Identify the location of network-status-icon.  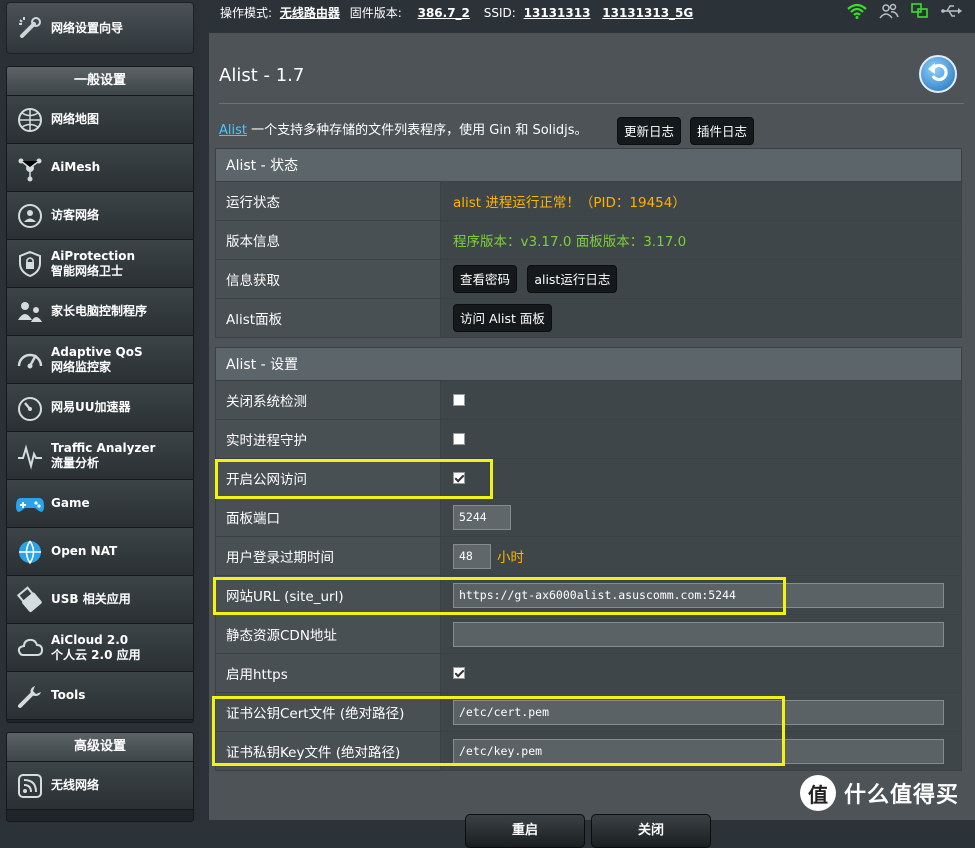
(920, 12).